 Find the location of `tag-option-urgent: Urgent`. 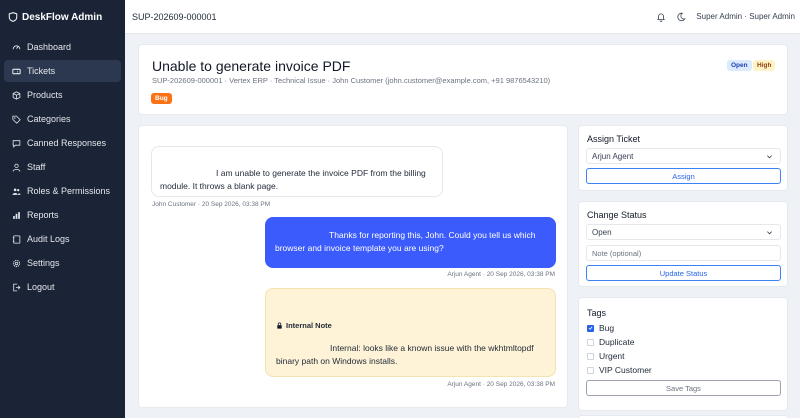

tag-option-urgent: Urgent is located at coordinates (606, 356).